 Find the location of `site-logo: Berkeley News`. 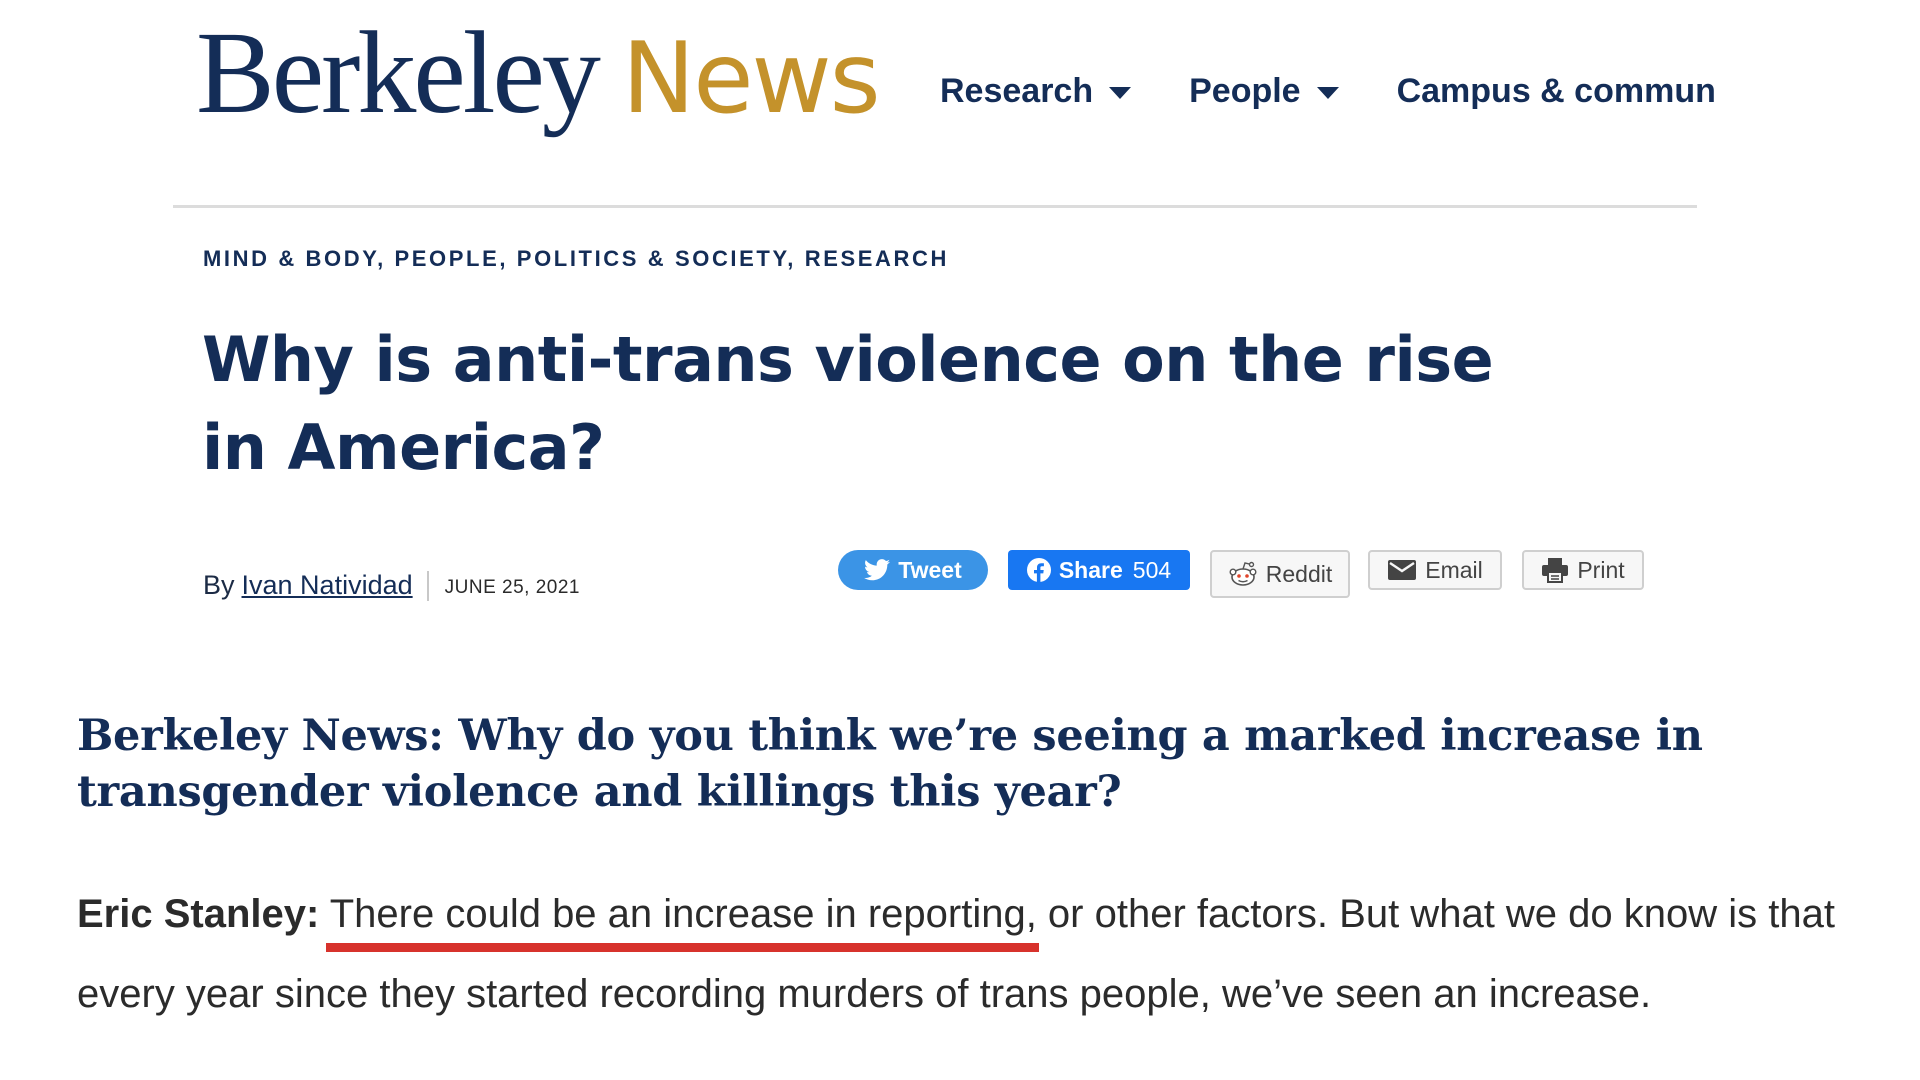

site-logo: Berkeley News is located at coordinates (538, 72).